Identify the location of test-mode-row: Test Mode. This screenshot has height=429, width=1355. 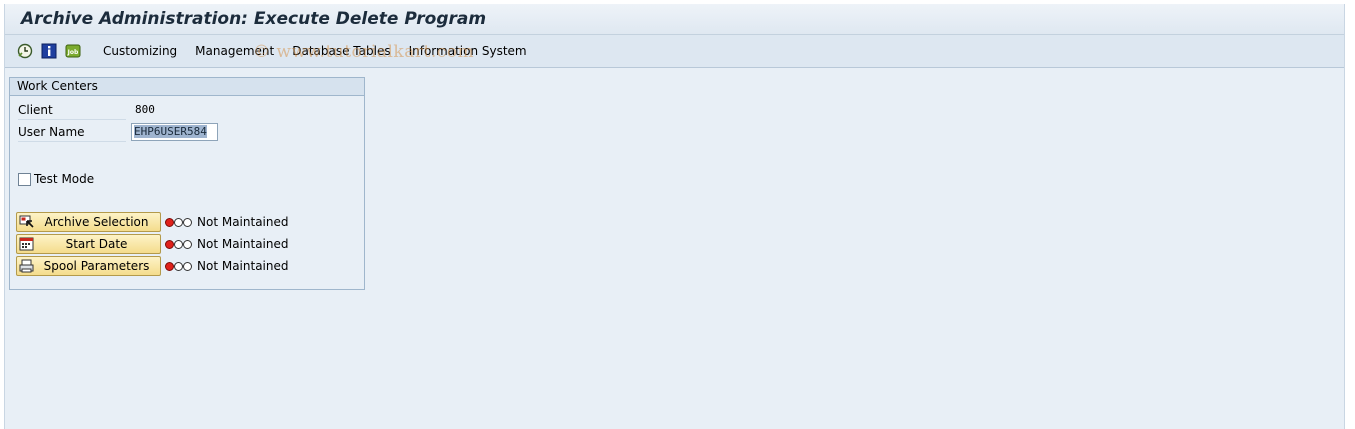
(56, 179).